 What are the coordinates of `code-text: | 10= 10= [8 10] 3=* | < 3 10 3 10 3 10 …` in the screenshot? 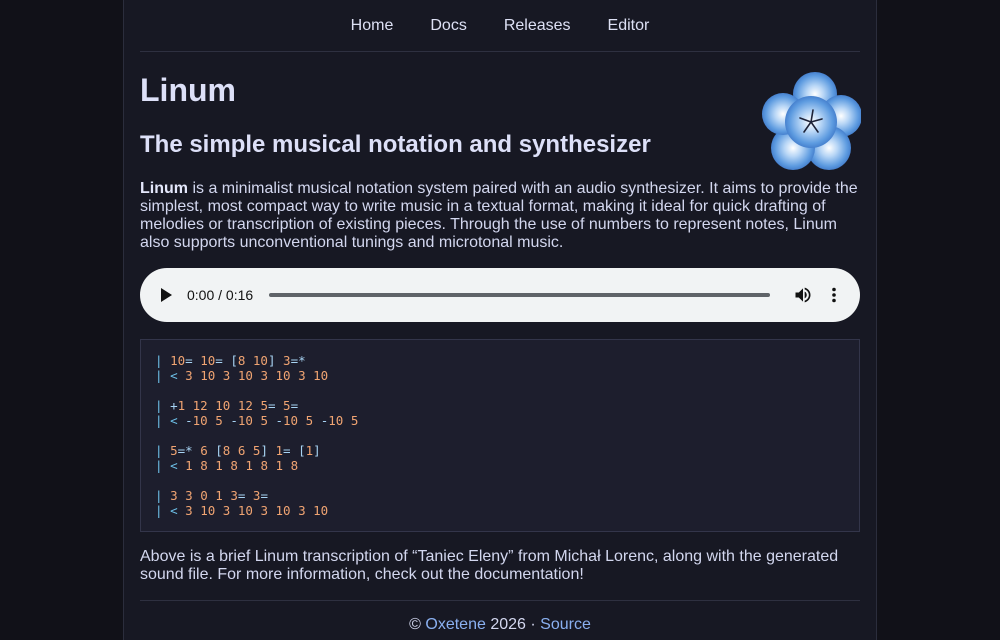 It's located at (256, 435).